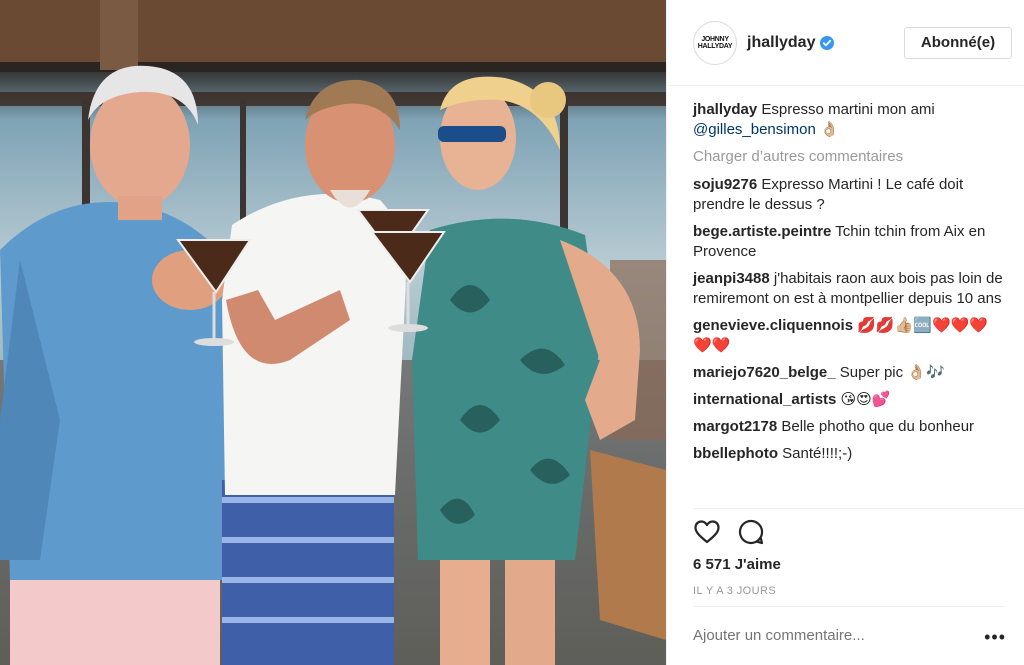 Image resolution: width=1024 pixels, height=665 pixels. What do you see at coordinates (725, 109) in the screenshot?
I see `caption-username: jhallyday` at bounding box center [725, 109].